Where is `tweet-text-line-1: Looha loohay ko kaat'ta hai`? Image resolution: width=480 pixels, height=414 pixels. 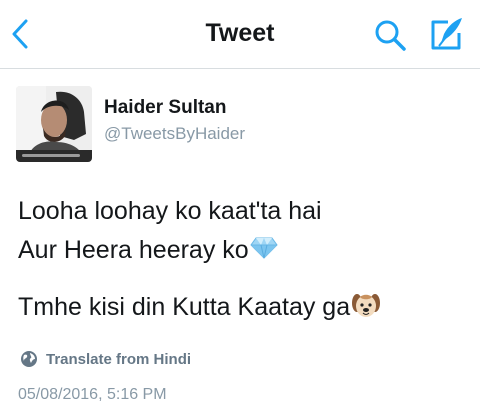 tweet-text-line-1: Looha loohay ko kaat'ta hai is located at coordinates (170, 211).